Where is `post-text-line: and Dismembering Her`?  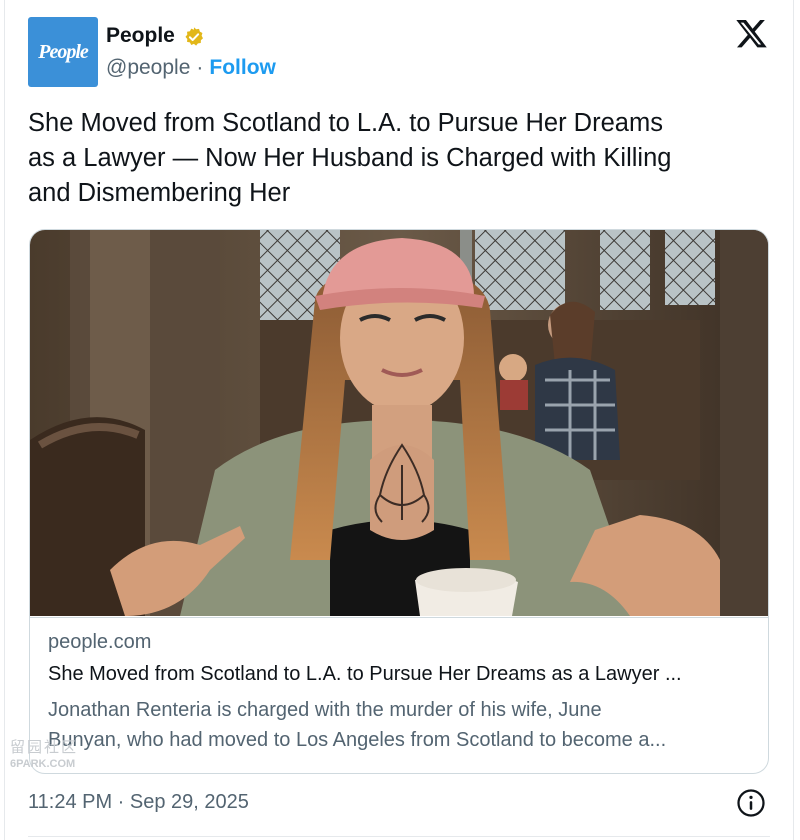
post-text-line: and Dismembering Her is located at coordinates (159, 193).